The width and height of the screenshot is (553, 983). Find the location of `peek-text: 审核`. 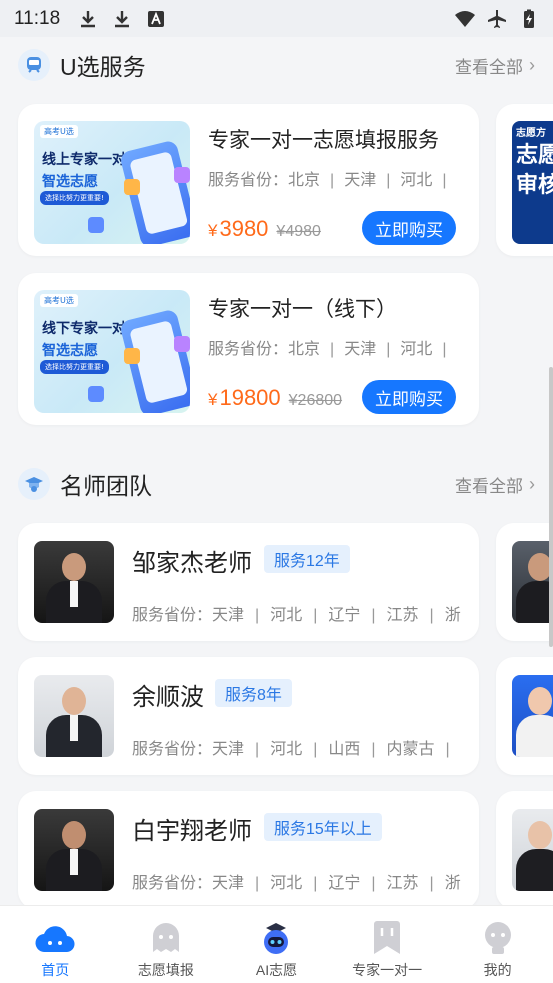

peek-text: 审核 is located at coordinates (534, 185).